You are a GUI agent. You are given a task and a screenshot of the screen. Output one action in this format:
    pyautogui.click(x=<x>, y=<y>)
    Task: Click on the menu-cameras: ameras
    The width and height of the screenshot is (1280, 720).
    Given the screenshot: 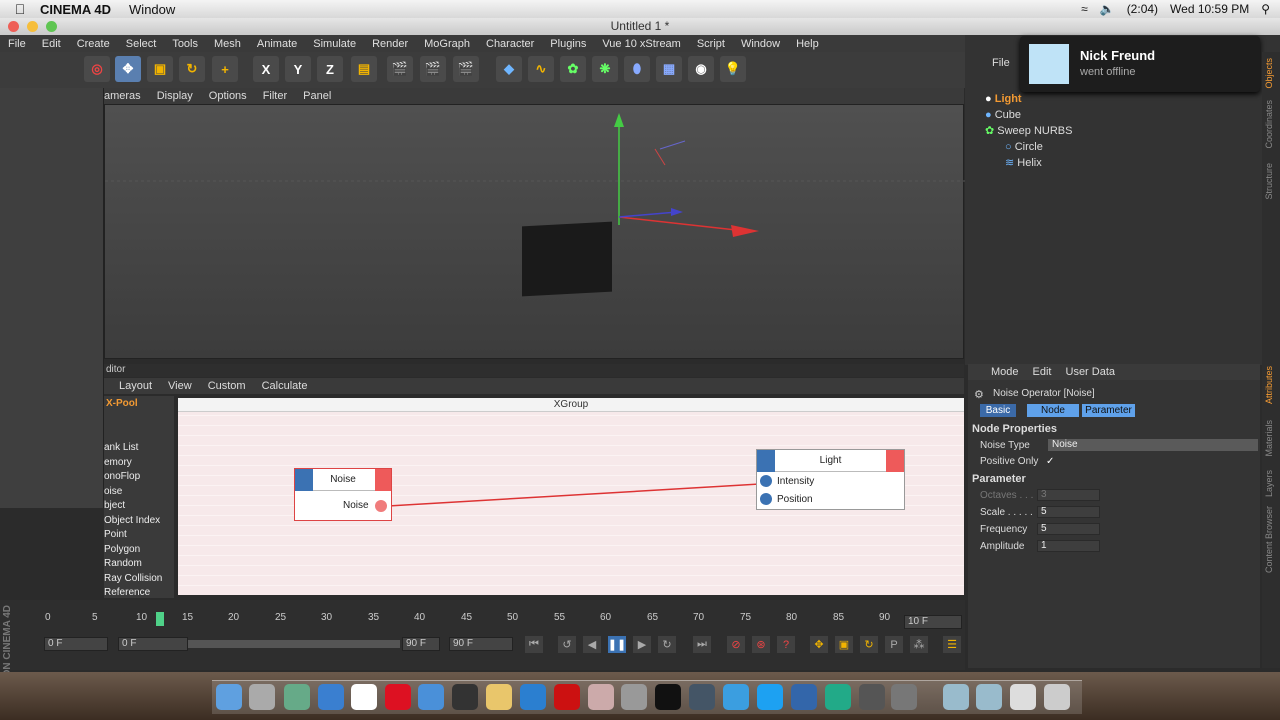 What is the action you would take?
    pyautogui.click(x=122, y=96)
    